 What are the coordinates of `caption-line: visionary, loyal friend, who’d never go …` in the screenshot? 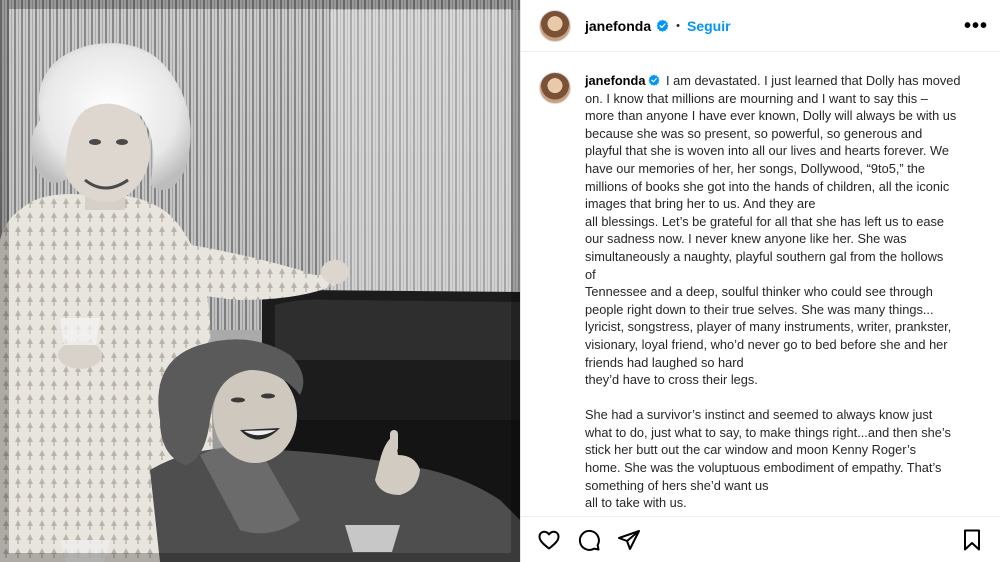 It's located at (766, 344).